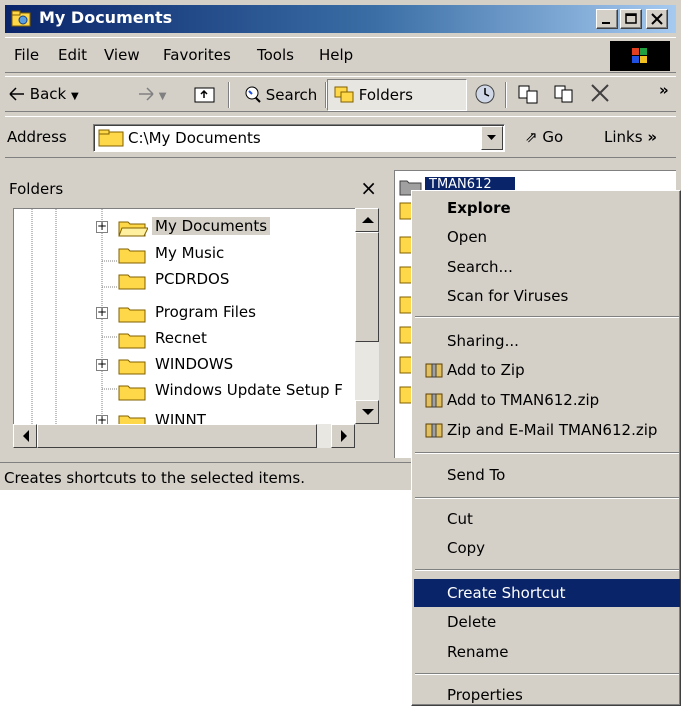 The image size is (681, 709). What do you see at coordinates (74, 96) in the screenshot?
I see `chevron-down-icon: ▼` at bounding box center [74, 96].